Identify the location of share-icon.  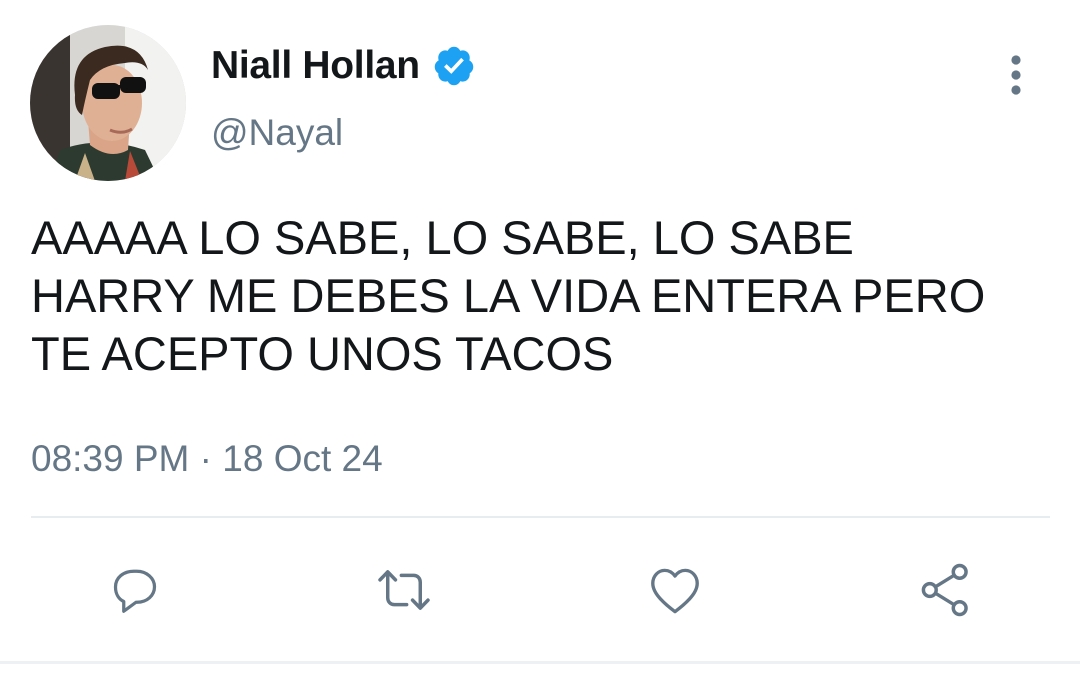
(944, 590).